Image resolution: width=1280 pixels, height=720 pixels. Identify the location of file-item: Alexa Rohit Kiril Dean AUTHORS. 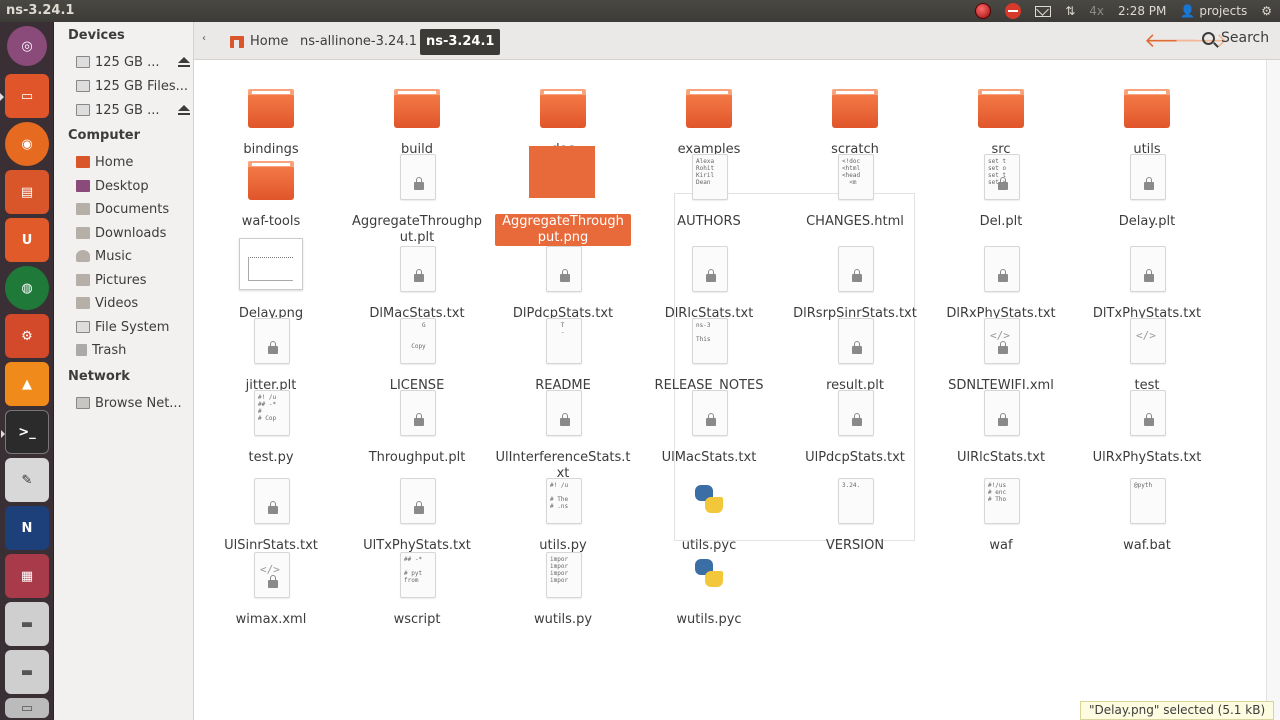
(709, 188).